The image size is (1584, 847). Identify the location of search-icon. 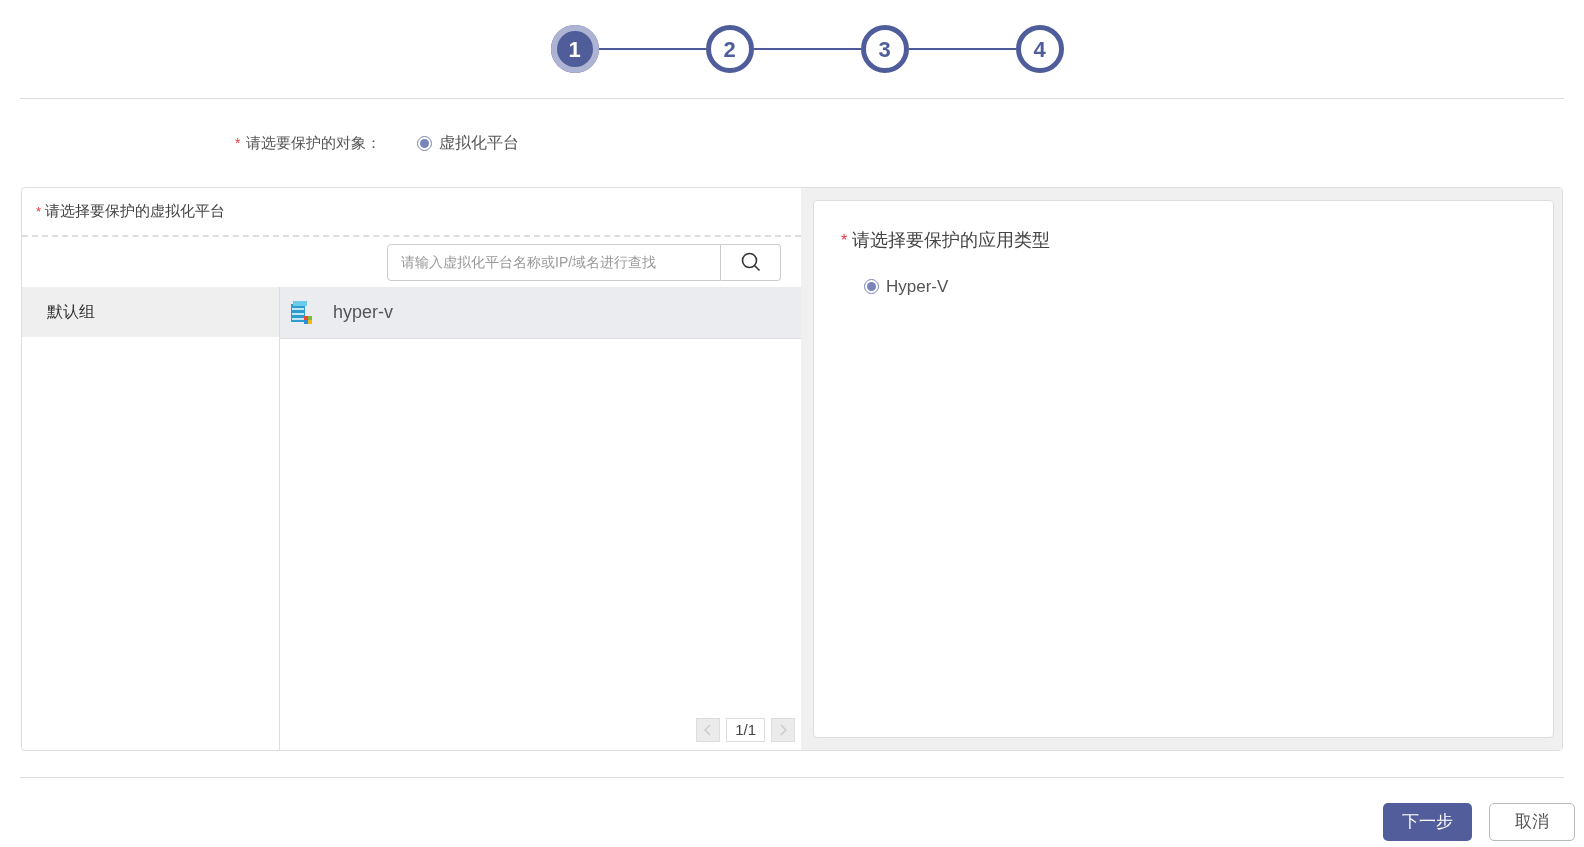
(750, 262).